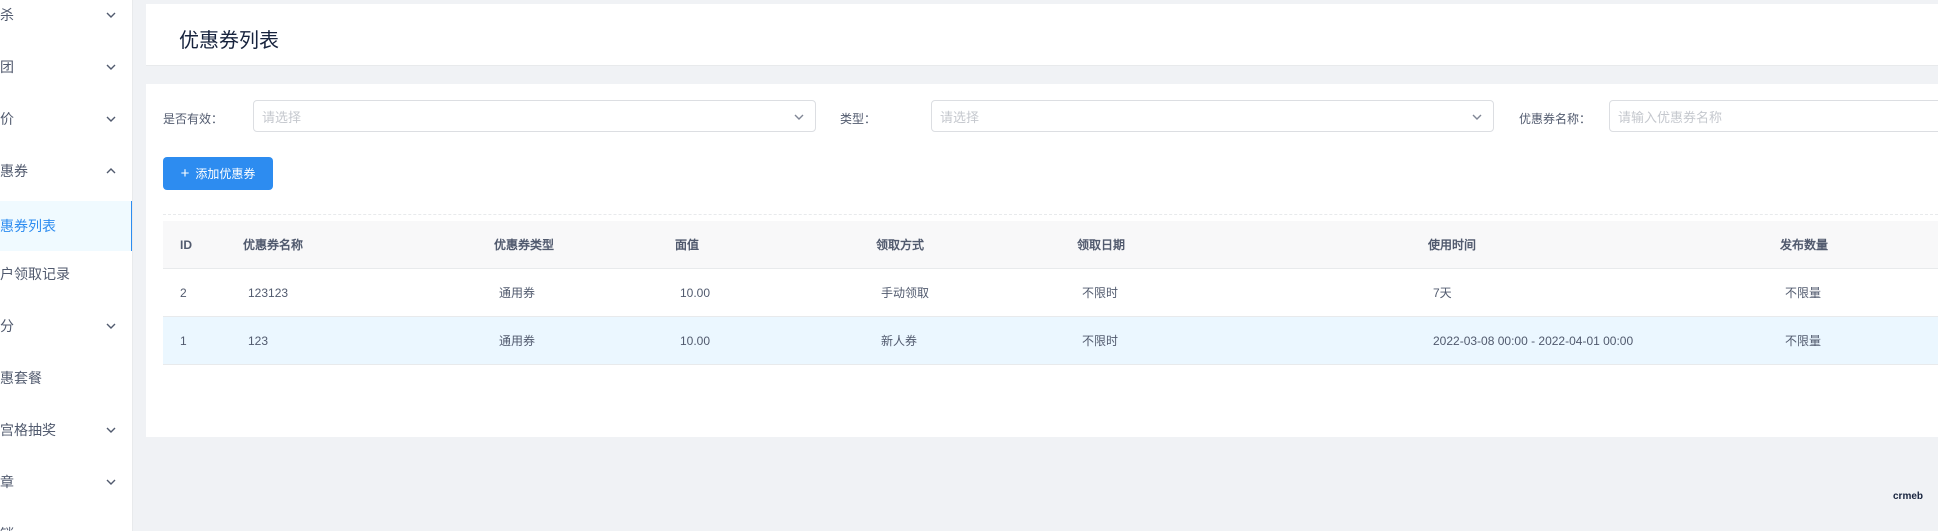 This screenshot has height=531, width=1938. What do you see at coordinates (66, 67) in the screenshot?
I see `sidebar-item-group-buy: 拼团` at bounding box center [66, 67].